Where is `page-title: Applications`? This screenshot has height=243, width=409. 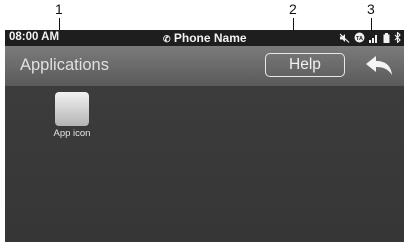
page-title: Applications is located at coordinates (64, 65).